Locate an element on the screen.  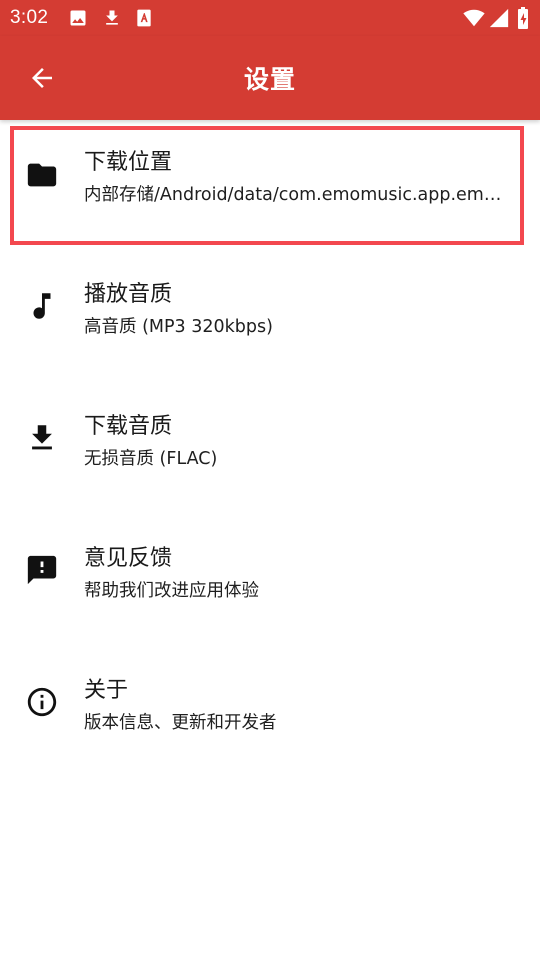
settings-item-title: 关于 is located at coordinates (106, 690).